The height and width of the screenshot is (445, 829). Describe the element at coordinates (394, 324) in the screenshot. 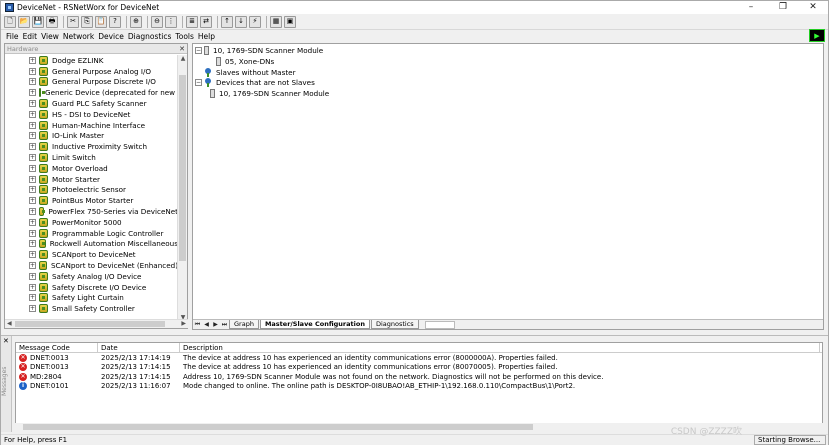

I see `tab-diagnostics: Diagnostics` at that location.